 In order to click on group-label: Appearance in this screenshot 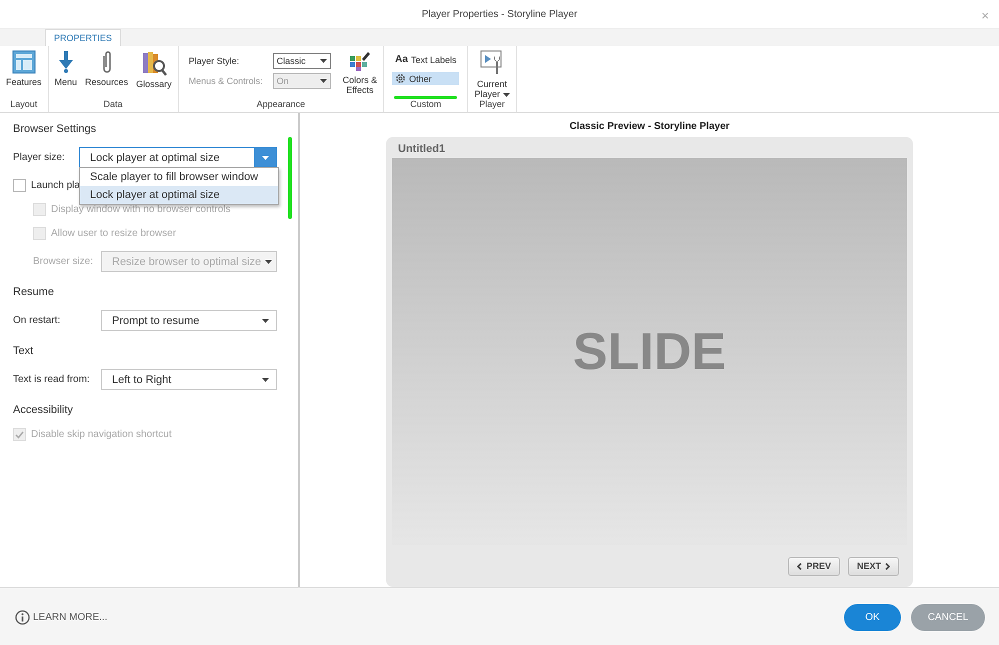, I will do `click(281, 105)`.